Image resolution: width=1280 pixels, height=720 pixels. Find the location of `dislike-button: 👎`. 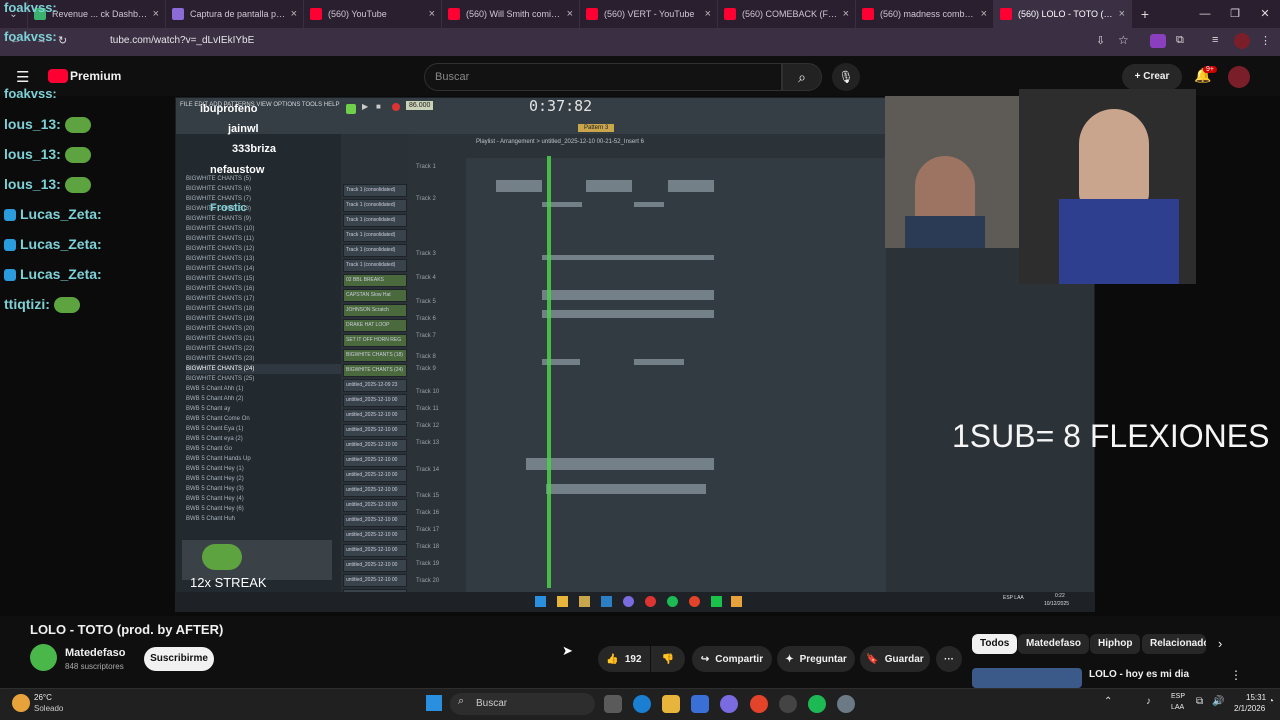

dislike-button: 👎 is located at coordinates (668, 659).